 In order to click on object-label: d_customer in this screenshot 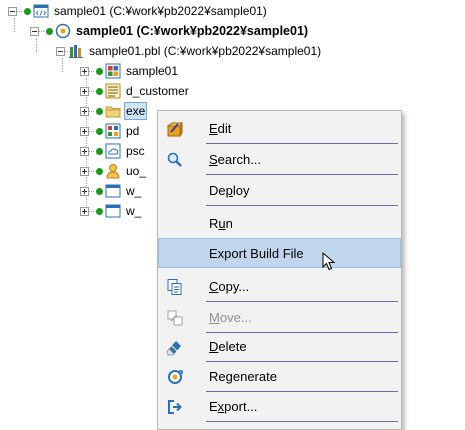, I will do `click(157, 91)`.